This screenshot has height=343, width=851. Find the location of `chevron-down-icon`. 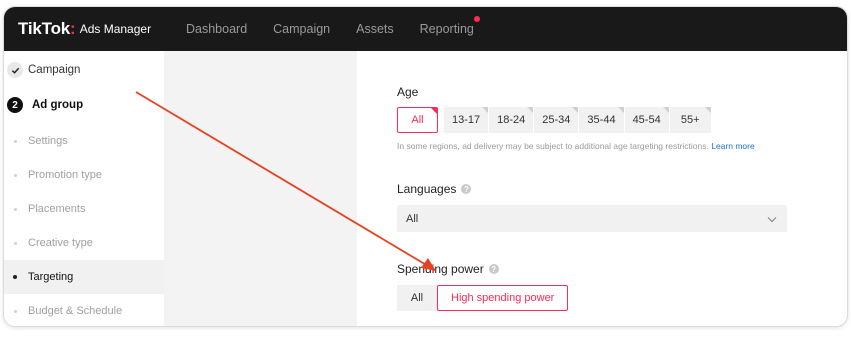

chevron-down-icon is located at coordinates (772, 220).